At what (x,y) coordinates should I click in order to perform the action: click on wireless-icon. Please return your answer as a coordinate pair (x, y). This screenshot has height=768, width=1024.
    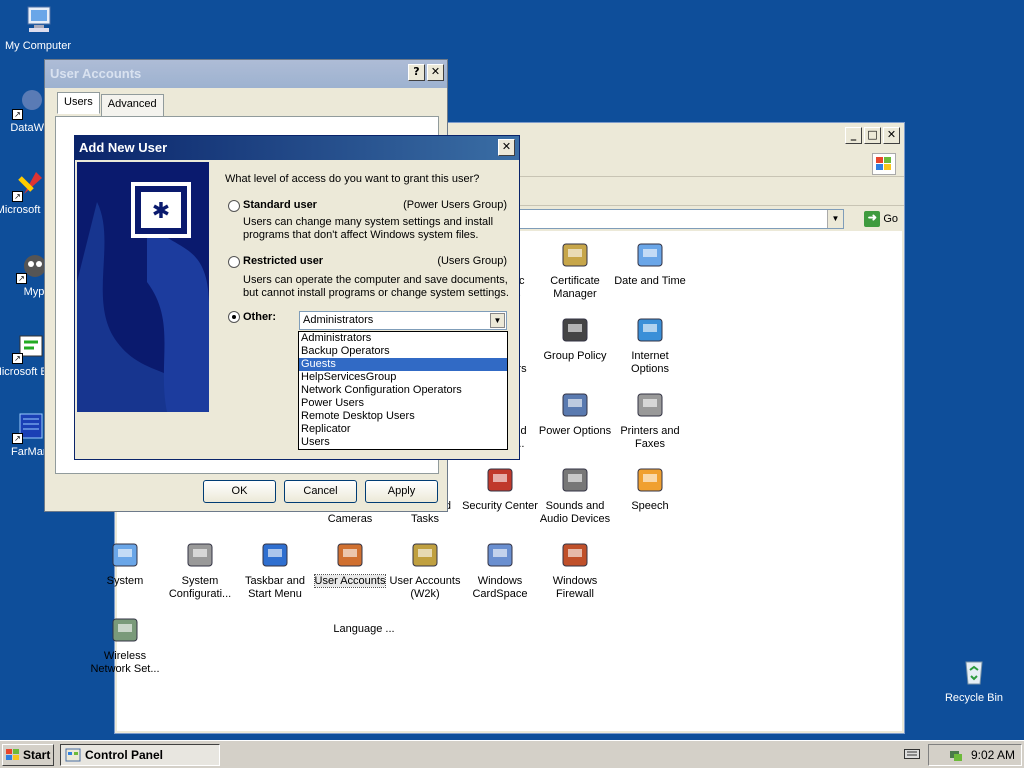
    Looking at the image, I should click on (125, 630).